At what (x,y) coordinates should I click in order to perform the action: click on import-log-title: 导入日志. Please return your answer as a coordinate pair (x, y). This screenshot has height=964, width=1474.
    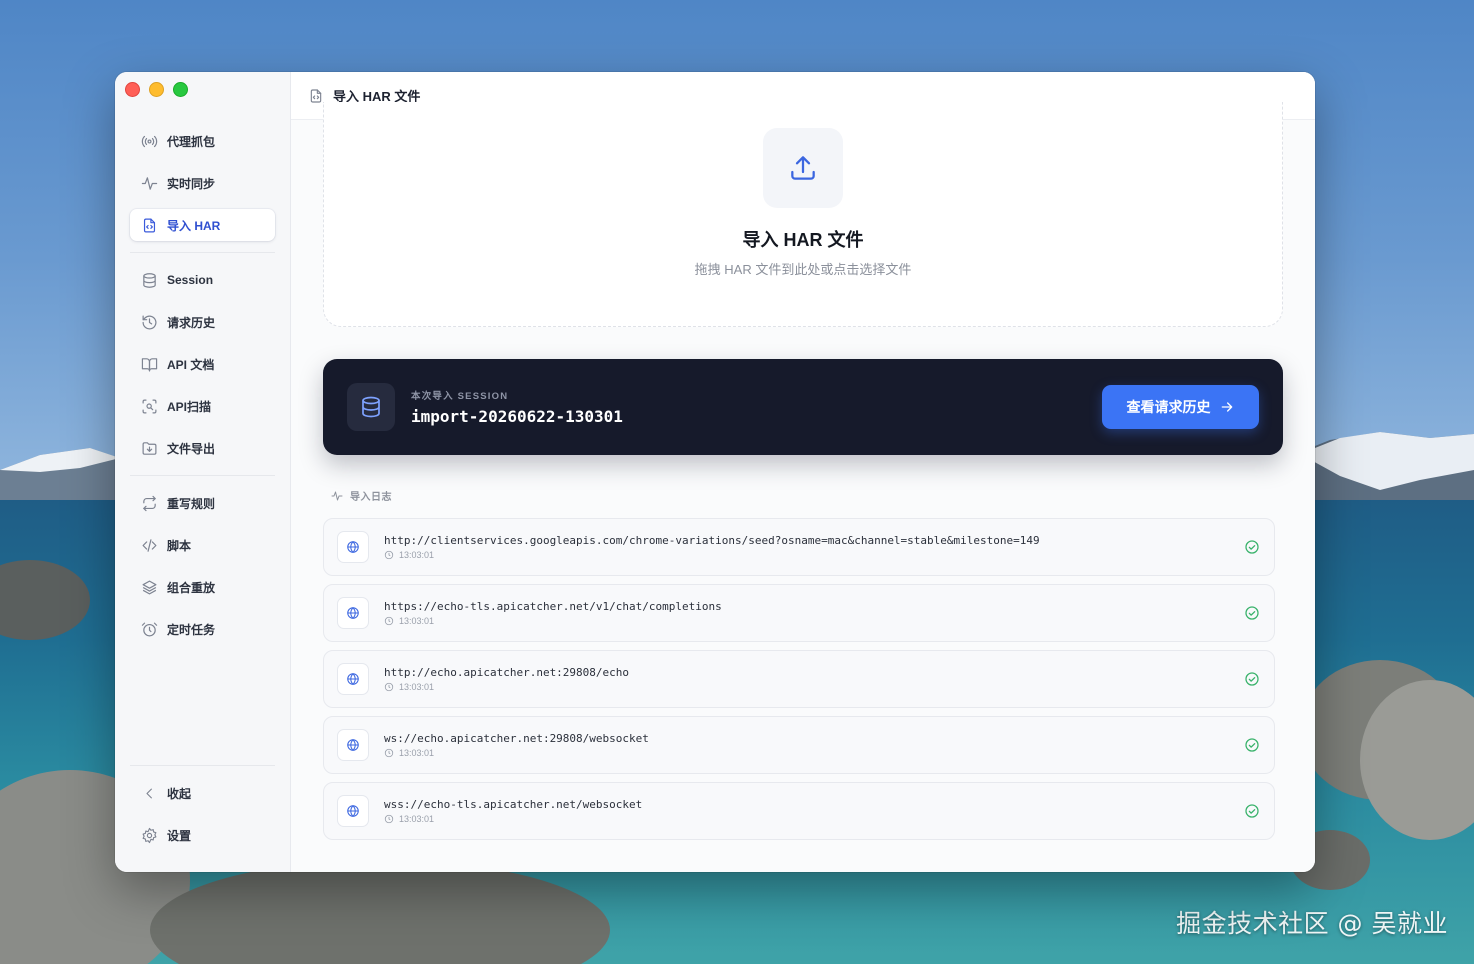
    Looking at the image, I should click on (371, 497).